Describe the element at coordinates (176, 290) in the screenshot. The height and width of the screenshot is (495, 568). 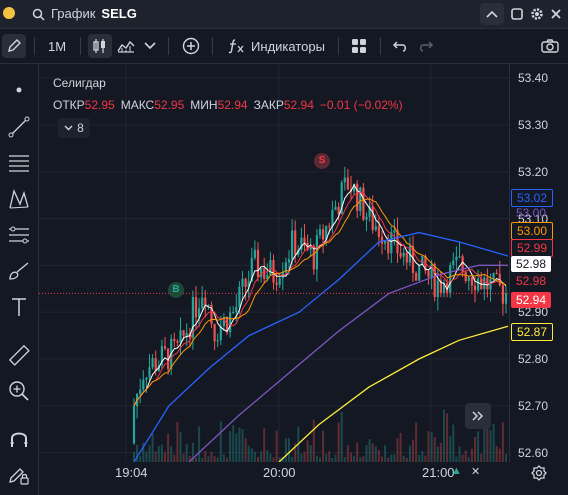
I see `buy-marker: B` at that location.